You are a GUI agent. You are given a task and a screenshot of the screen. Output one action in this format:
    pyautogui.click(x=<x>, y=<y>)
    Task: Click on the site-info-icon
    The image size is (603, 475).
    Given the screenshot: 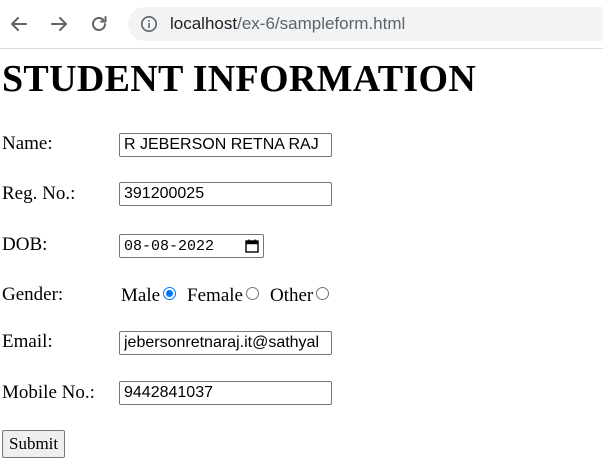 What is the action you would take?
    pyautogui.click(x=149, y=24)
    